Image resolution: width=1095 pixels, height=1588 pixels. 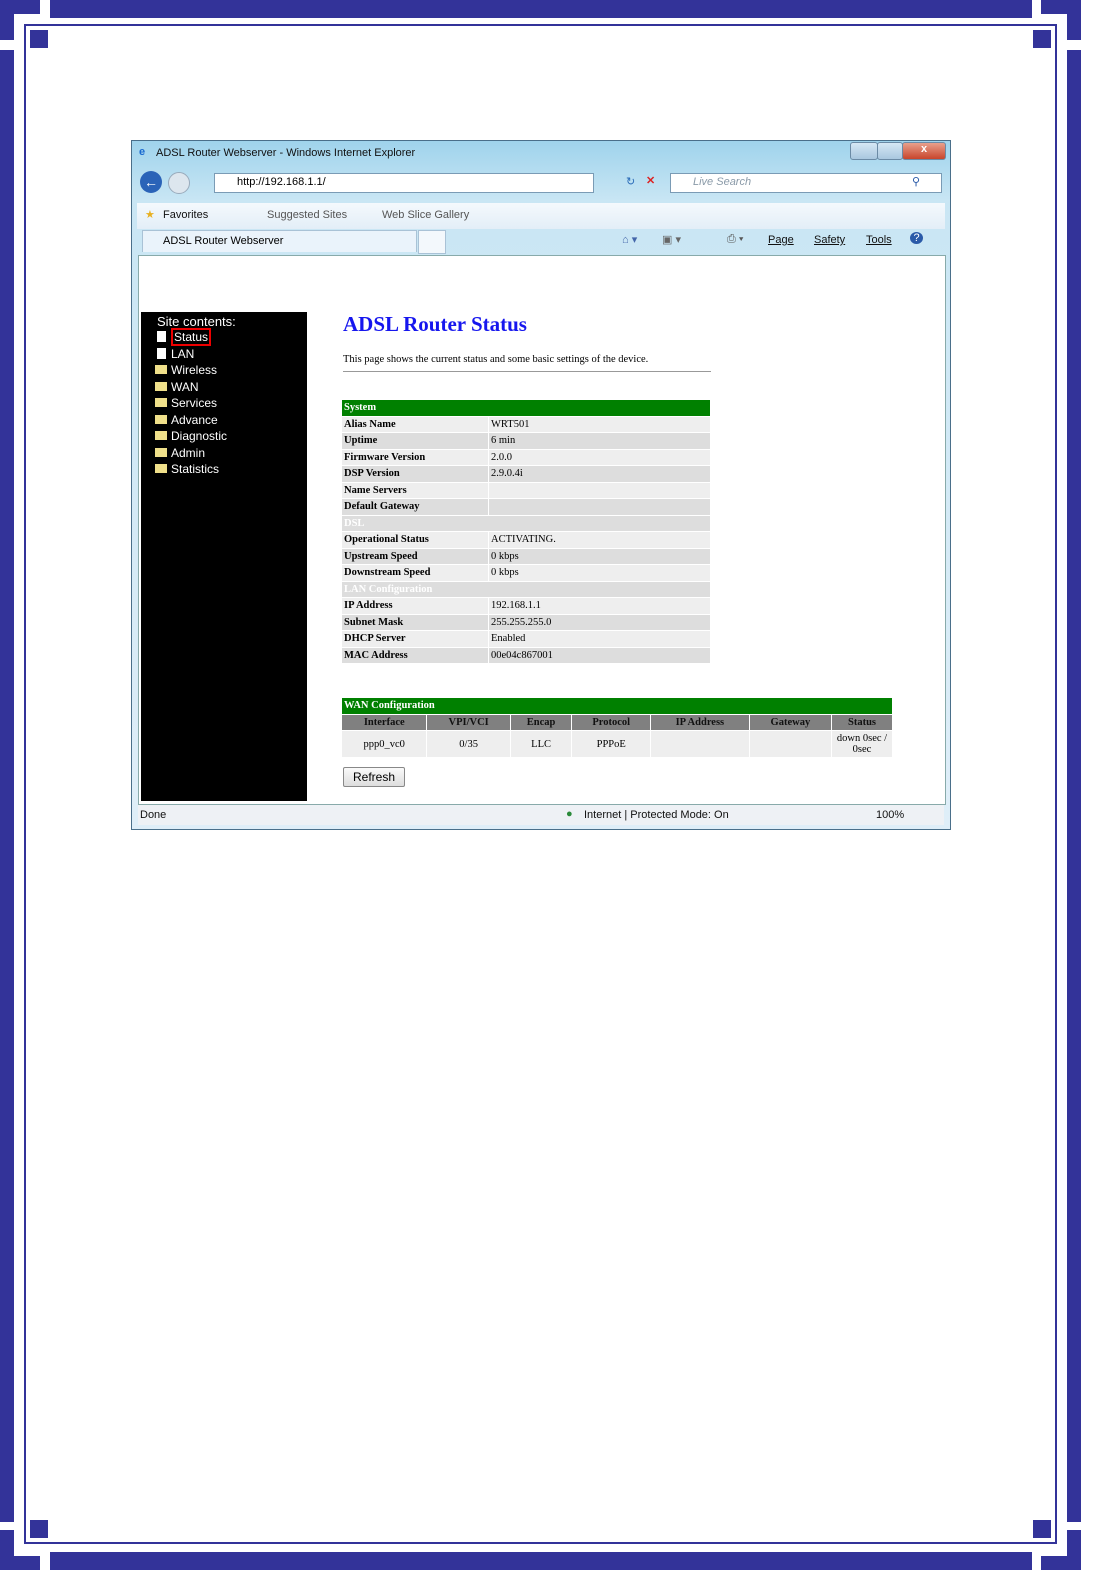 I want to click on tab-adsl-router: ADSL Router Webserver, so click(x=279, y=241).